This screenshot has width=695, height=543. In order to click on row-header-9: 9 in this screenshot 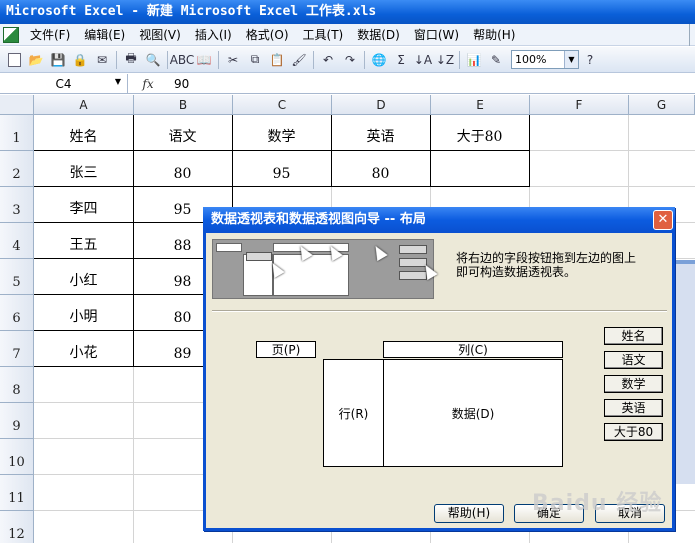, I will do `click(17, 421)`.